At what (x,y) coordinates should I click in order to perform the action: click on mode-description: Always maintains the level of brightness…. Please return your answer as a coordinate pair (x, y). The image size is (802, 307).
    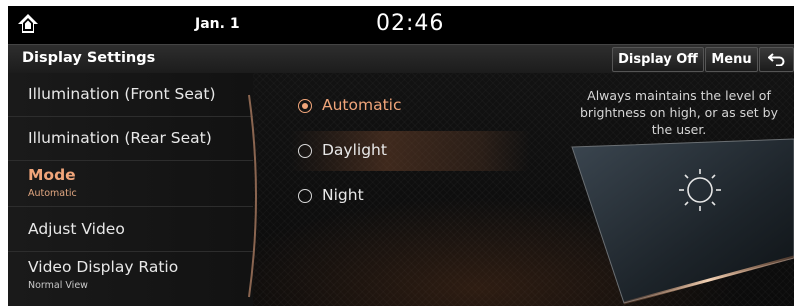
    Looking at the image, I should click on (679, 112).